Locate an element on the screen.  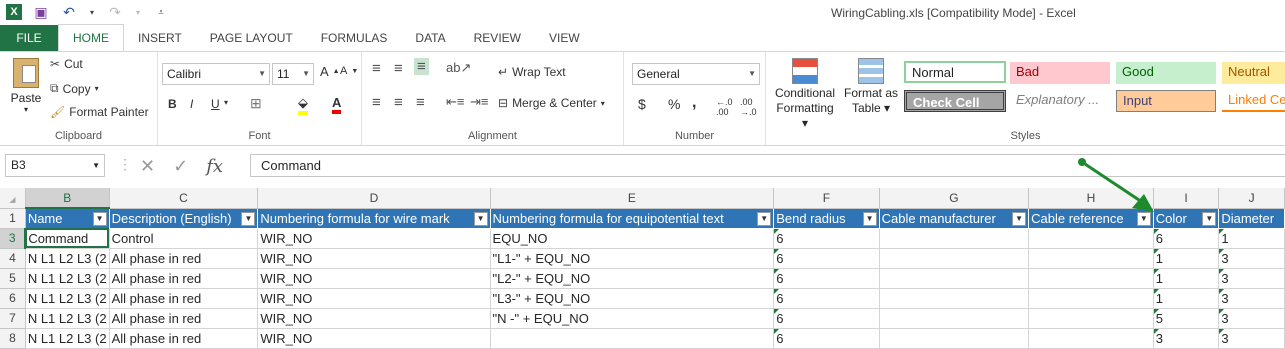
header-cell-cable-manufacturer: Cable manufacturer ▼ is located at coordinates (954, 218).